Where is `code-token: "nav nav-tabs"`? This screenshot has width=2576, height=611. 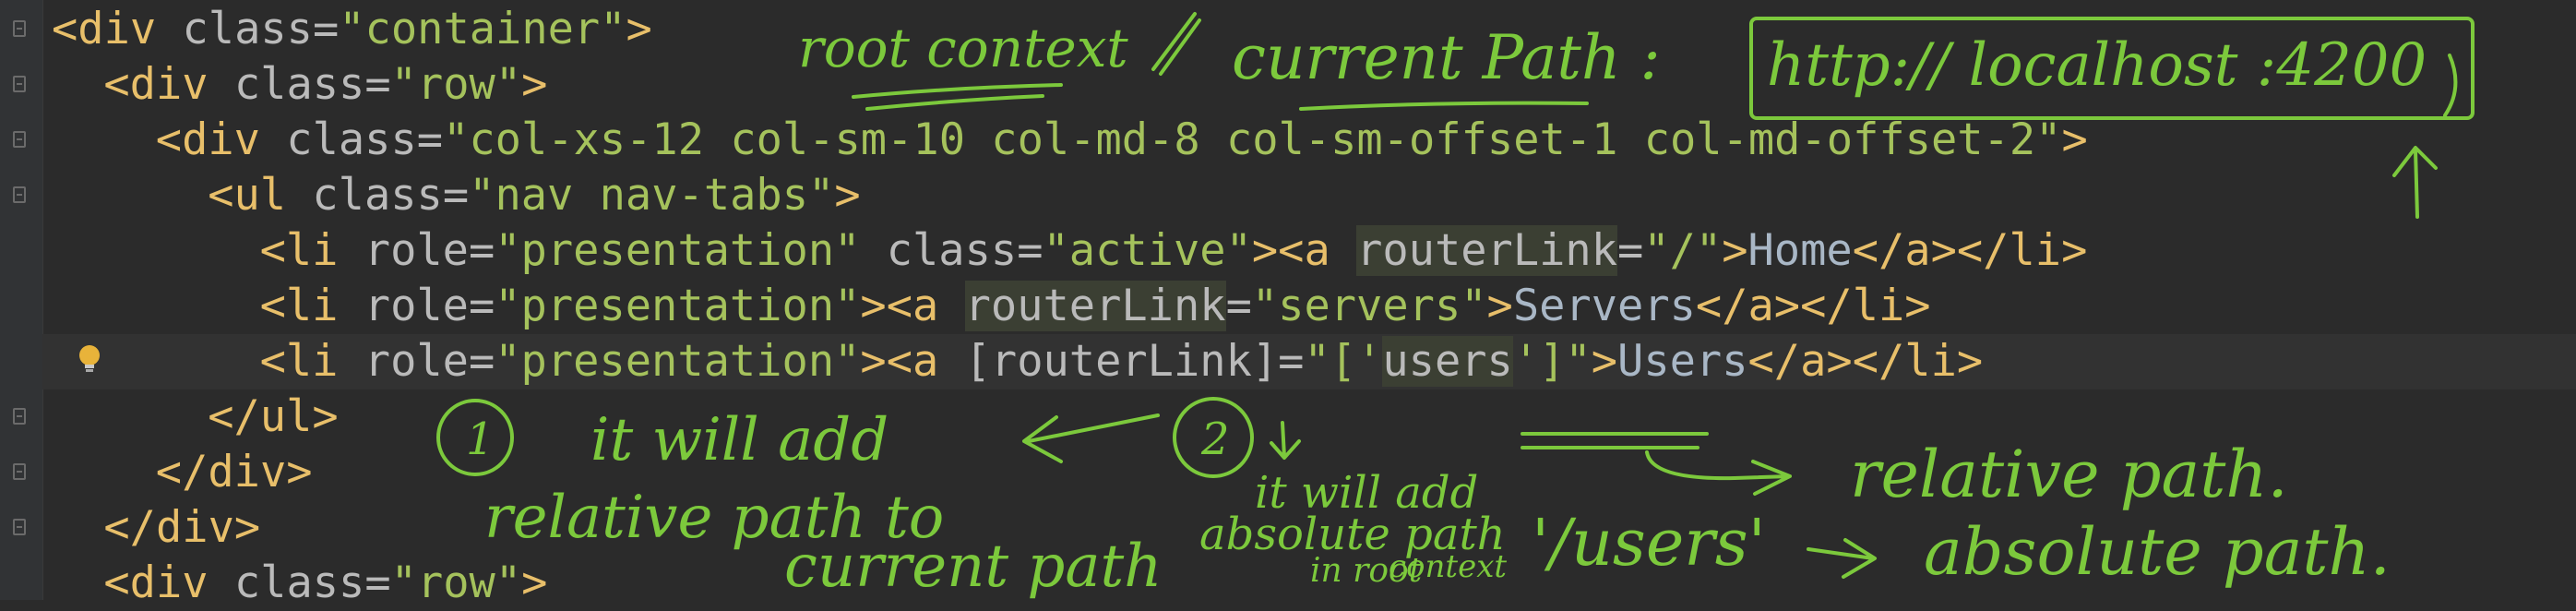
code-token: "nav nav-tabs" is located at coordinates (652, 195).